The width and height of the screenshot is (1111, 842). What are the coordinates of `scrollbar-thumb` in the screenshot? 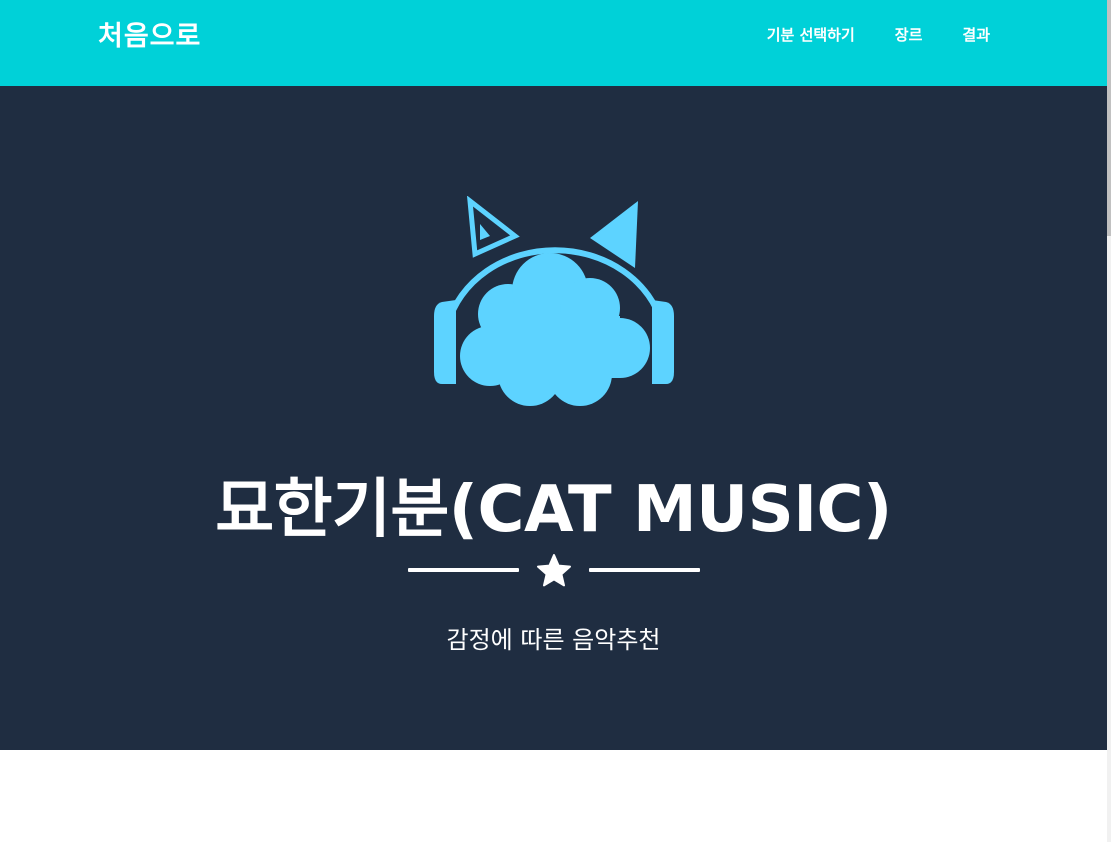 It's located at (1109, 118).